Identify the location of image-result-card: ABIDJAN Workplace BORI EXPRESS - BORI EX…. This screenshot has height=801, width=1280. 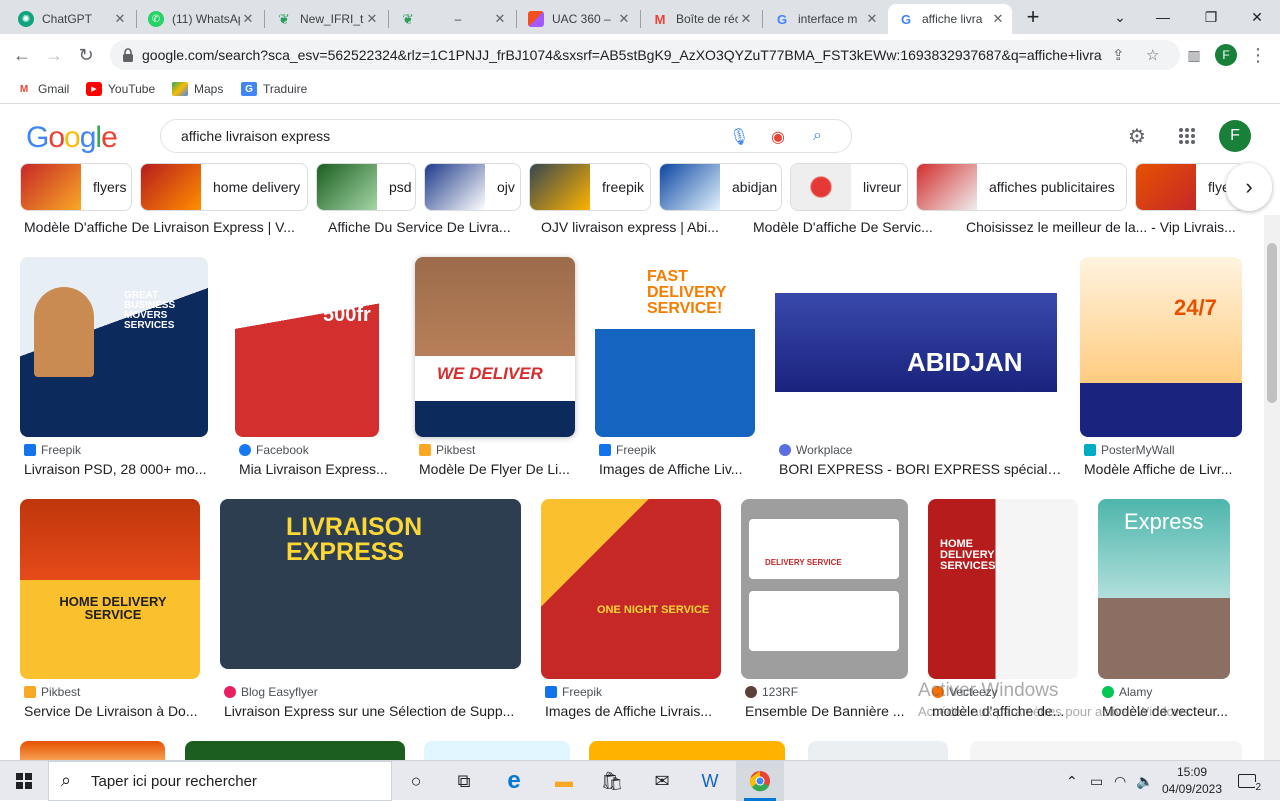
(919, 372).